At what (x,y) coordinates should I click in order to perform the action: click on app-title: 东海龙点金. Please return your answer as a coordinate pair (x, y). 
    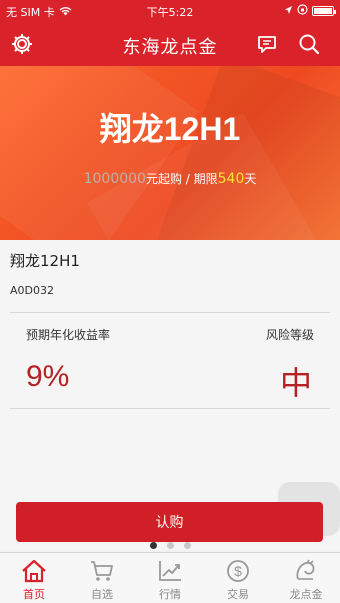
    Looking at the image, I should click on (170, 47).